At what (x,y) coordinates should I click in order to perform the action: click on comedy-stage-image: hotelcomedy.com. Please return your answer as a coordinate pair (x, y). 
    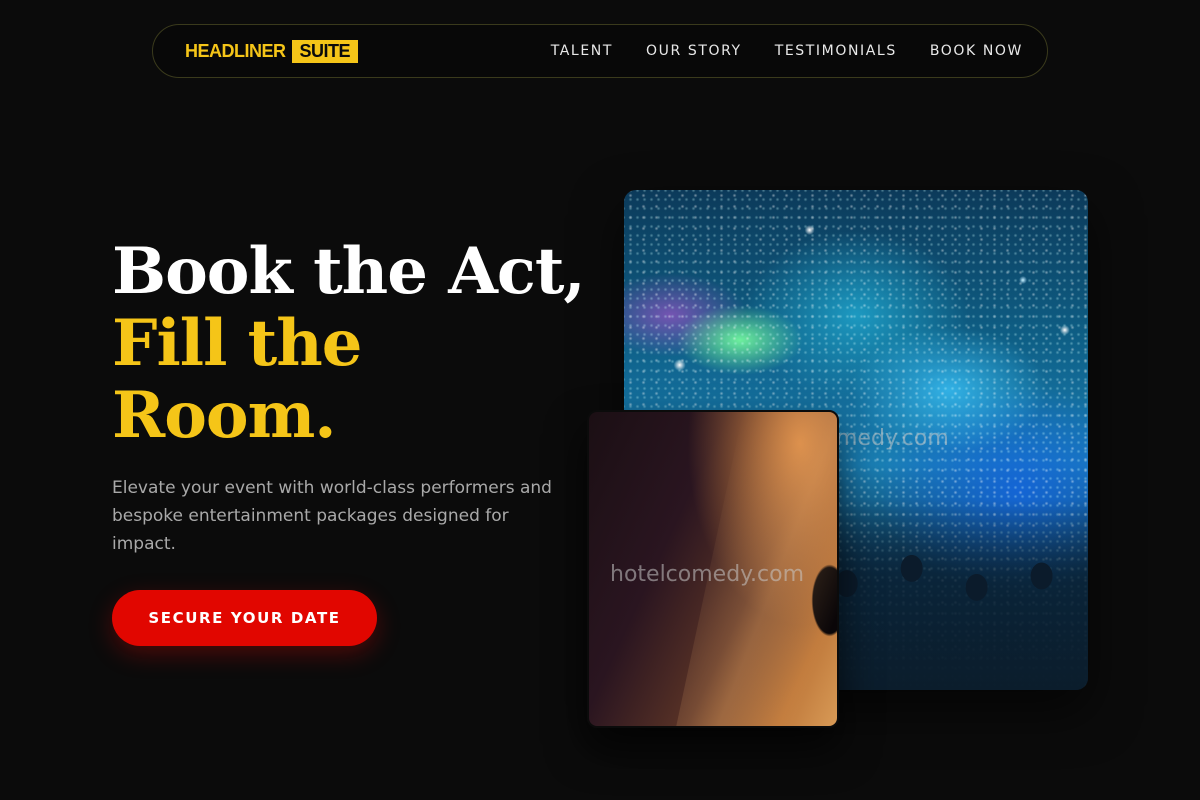
    Looking at the image, I should click on (713, 569).